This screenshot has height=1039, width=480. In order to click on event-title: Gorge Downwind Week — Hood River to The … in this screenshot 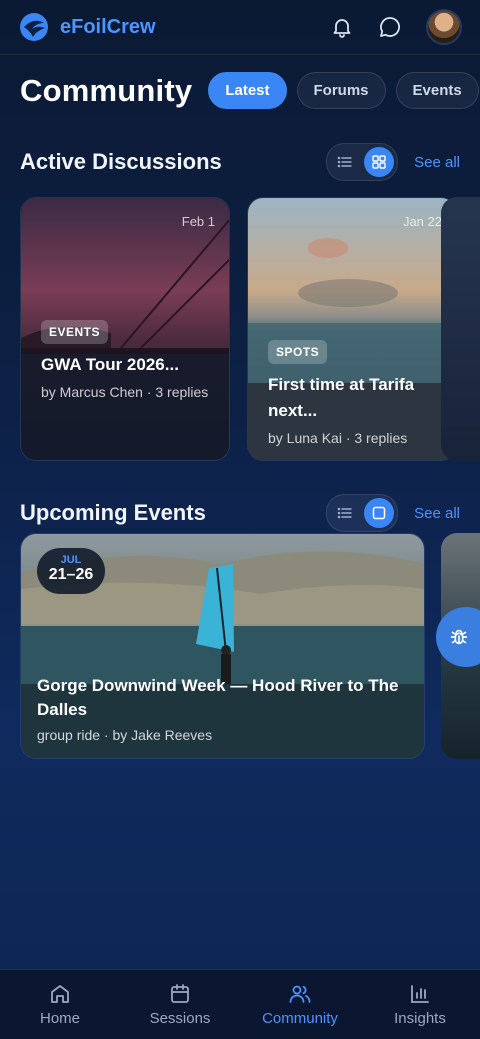, I will do `click(218, 697)`.